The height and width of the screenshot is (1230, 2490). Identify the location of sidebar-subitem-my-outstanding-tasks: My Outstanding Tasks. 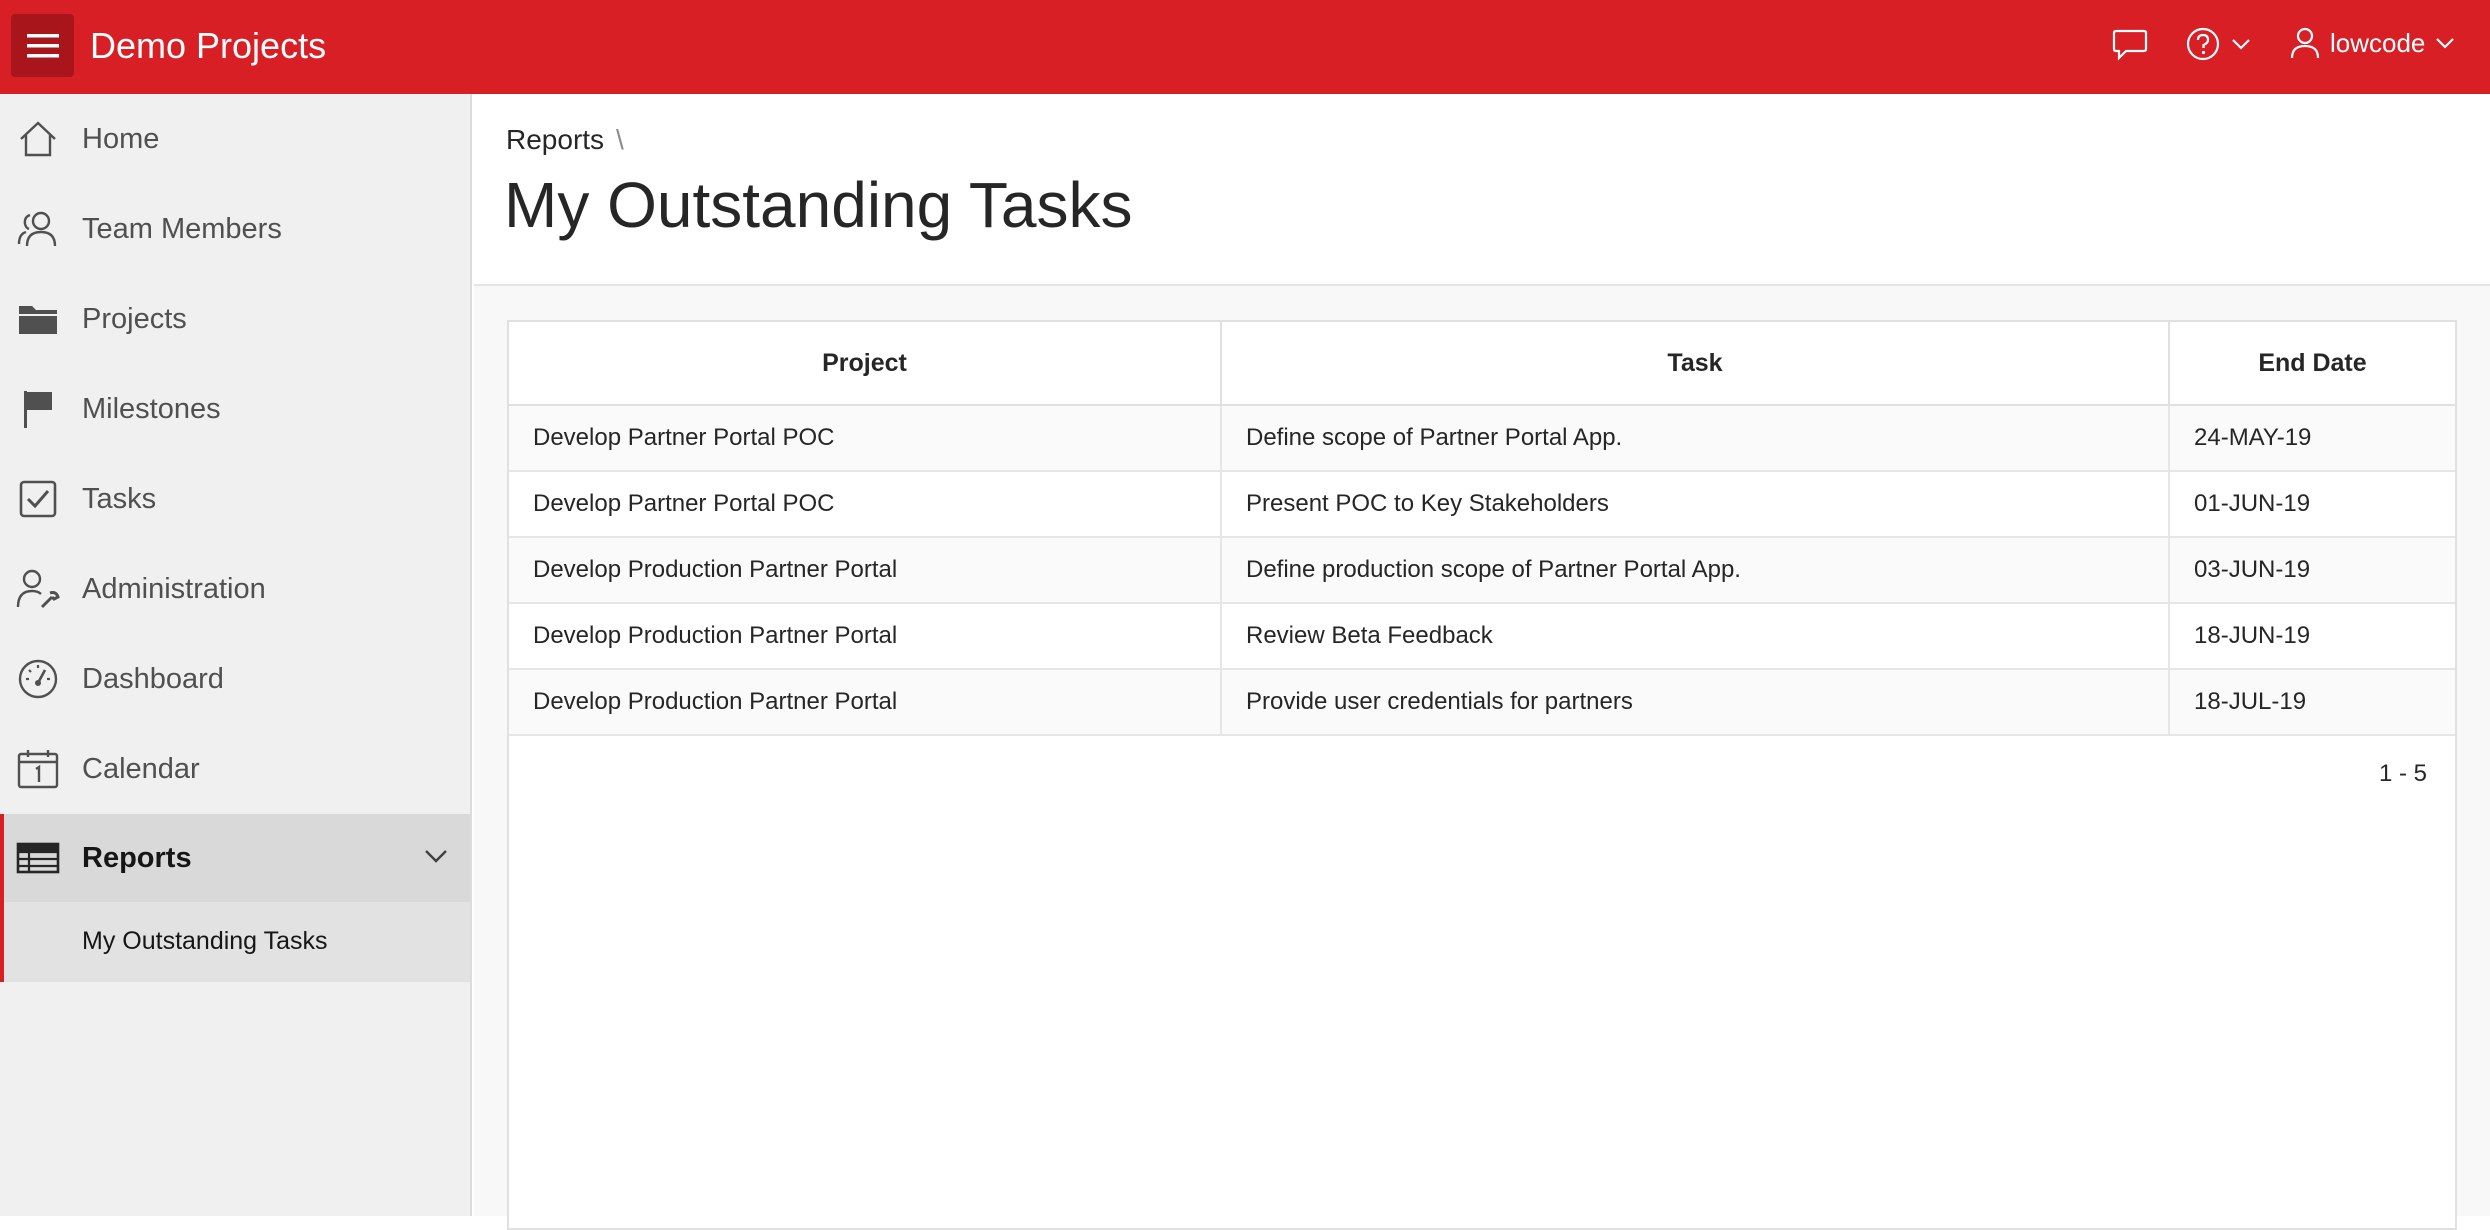
(235, 942).